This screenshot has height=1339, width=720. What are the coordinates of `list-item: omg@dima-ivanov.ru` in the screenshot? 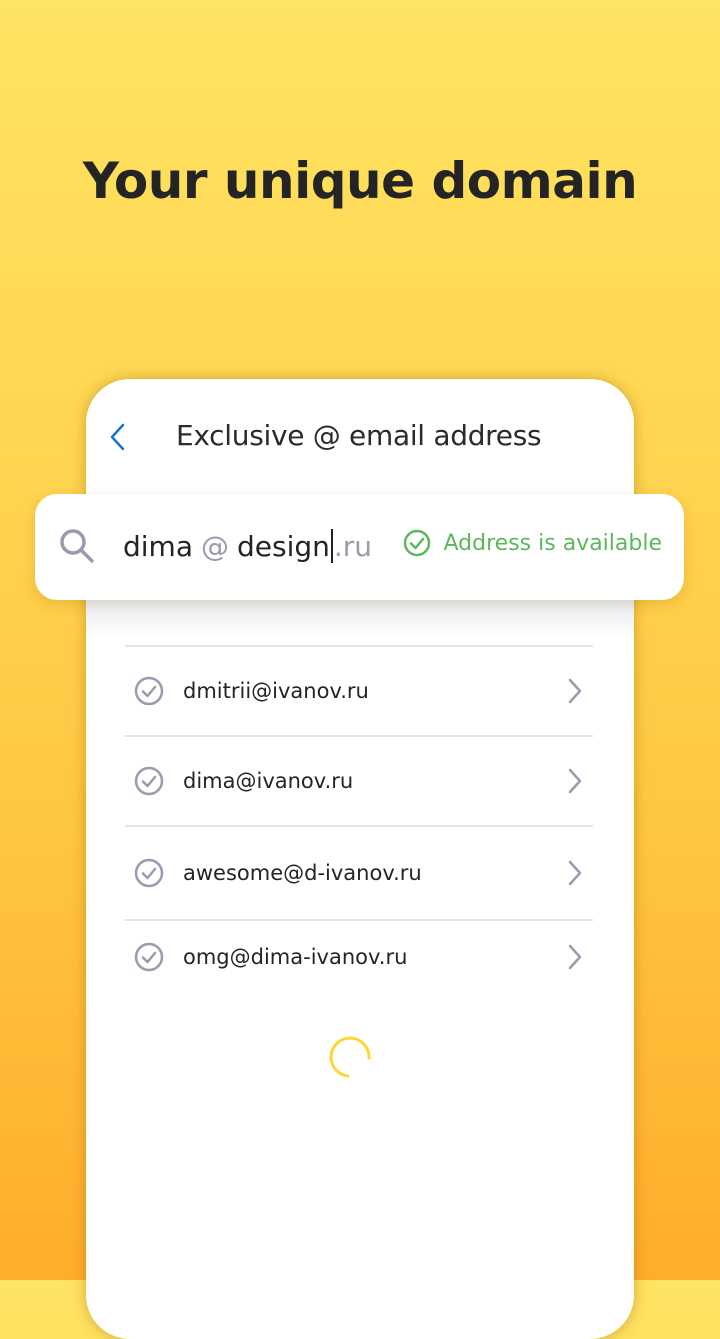 It's located at (359, 957).